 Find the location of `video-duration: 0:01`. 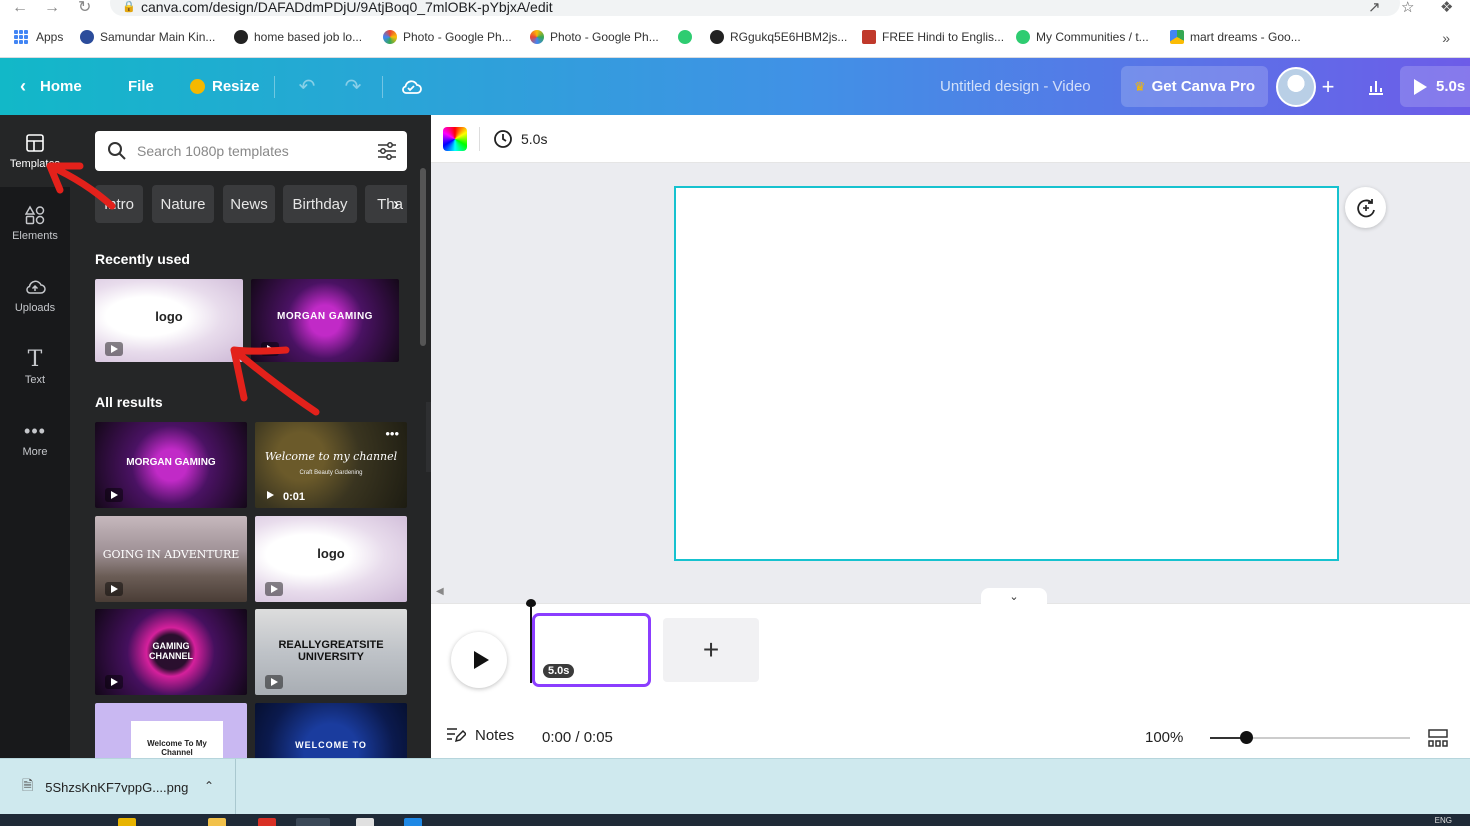

video-duration: 0:01 is located at coordinates (294, 497).